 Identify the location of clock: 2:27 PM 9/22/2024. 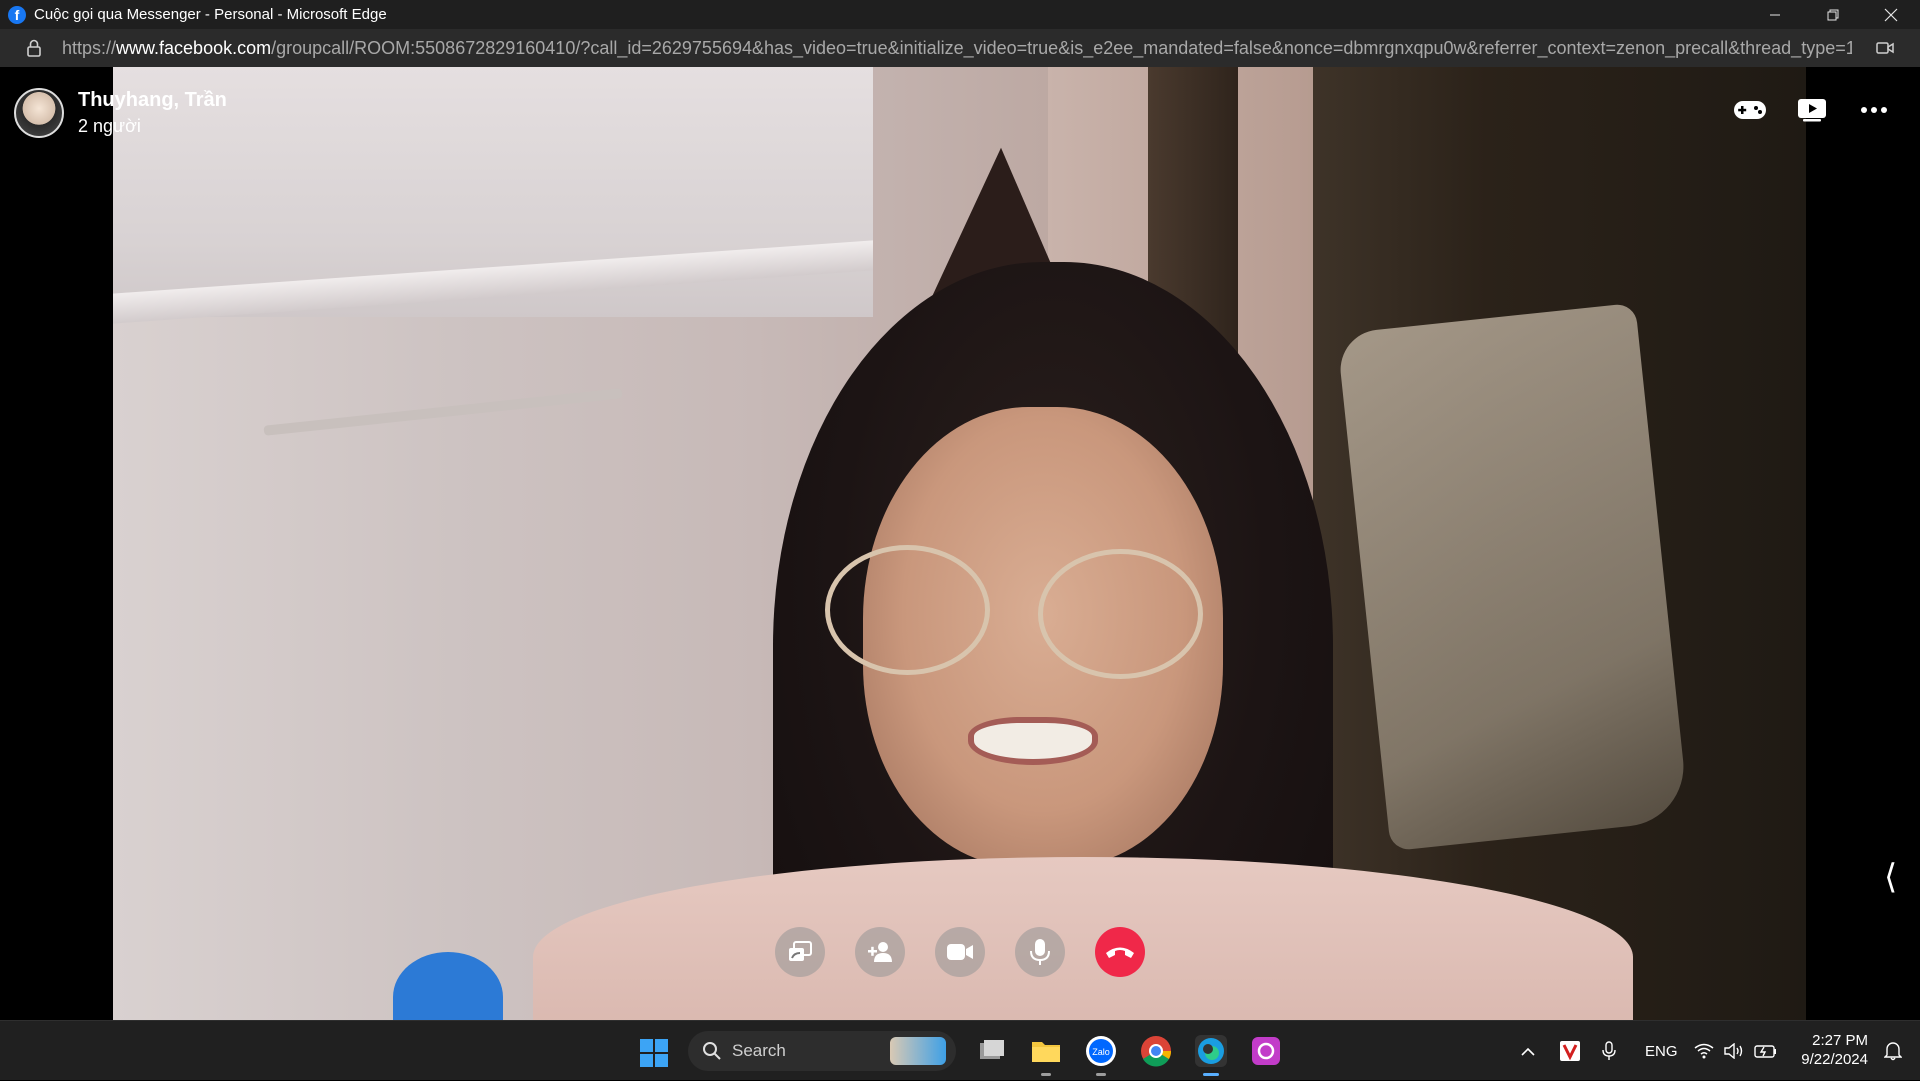
(1834, 1050).